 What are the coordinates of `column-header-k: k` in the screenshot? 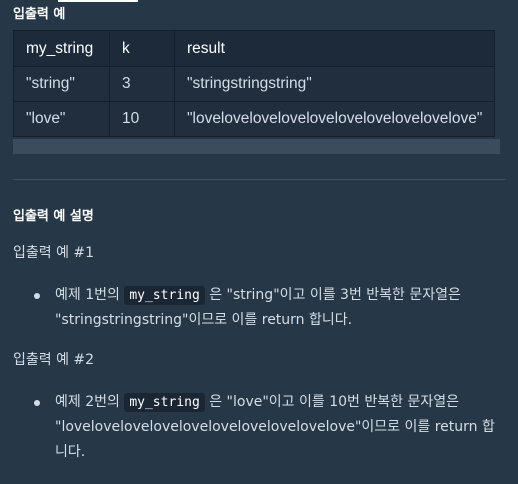 It's located at (142, 48).